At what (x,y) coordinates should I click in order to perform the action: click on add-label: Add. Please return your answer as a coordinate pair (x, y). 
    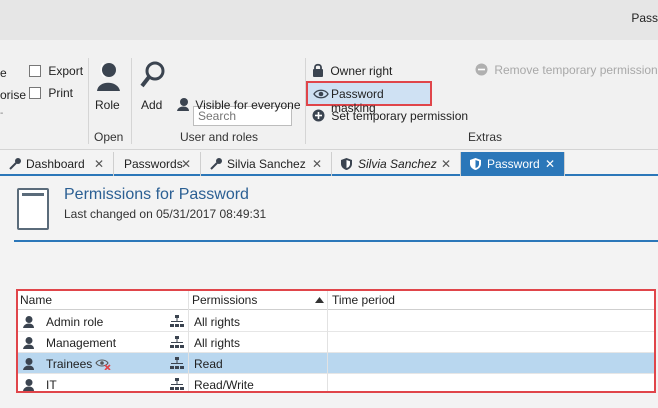
    Looking at the image, I should click on (152, 105).